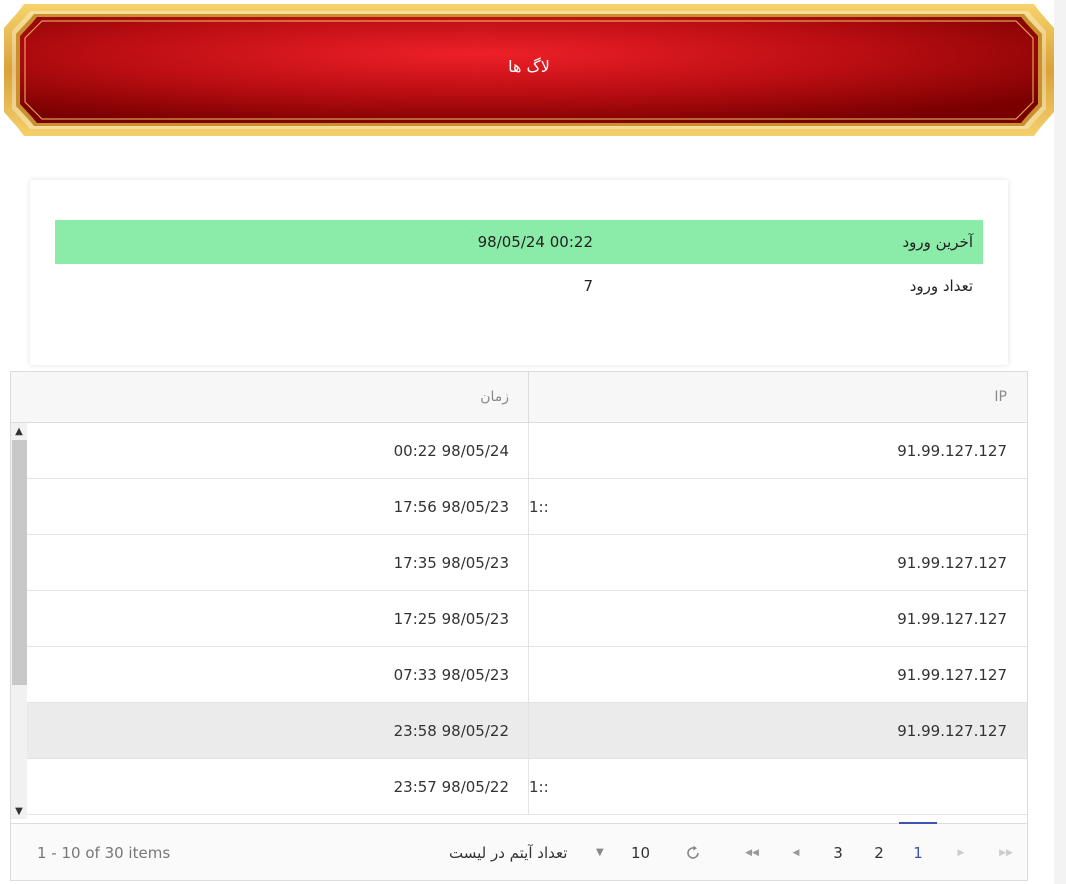 This screenshot has height=884, width=1066. What do you see at coordinates (527, 619) in the screenshot?
I see `table-row: 17:25 98/05/23 91.99.127.127` at bounding box center [527, 619].